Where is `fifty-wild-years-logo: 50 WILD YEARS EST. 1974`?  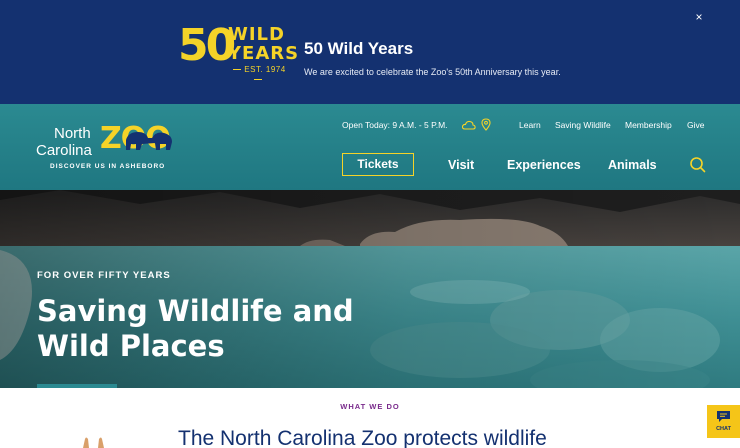
fifty-wild-years-logo: 50 WILD YEARS EST. 1974 is located at coordinates (238, 49).